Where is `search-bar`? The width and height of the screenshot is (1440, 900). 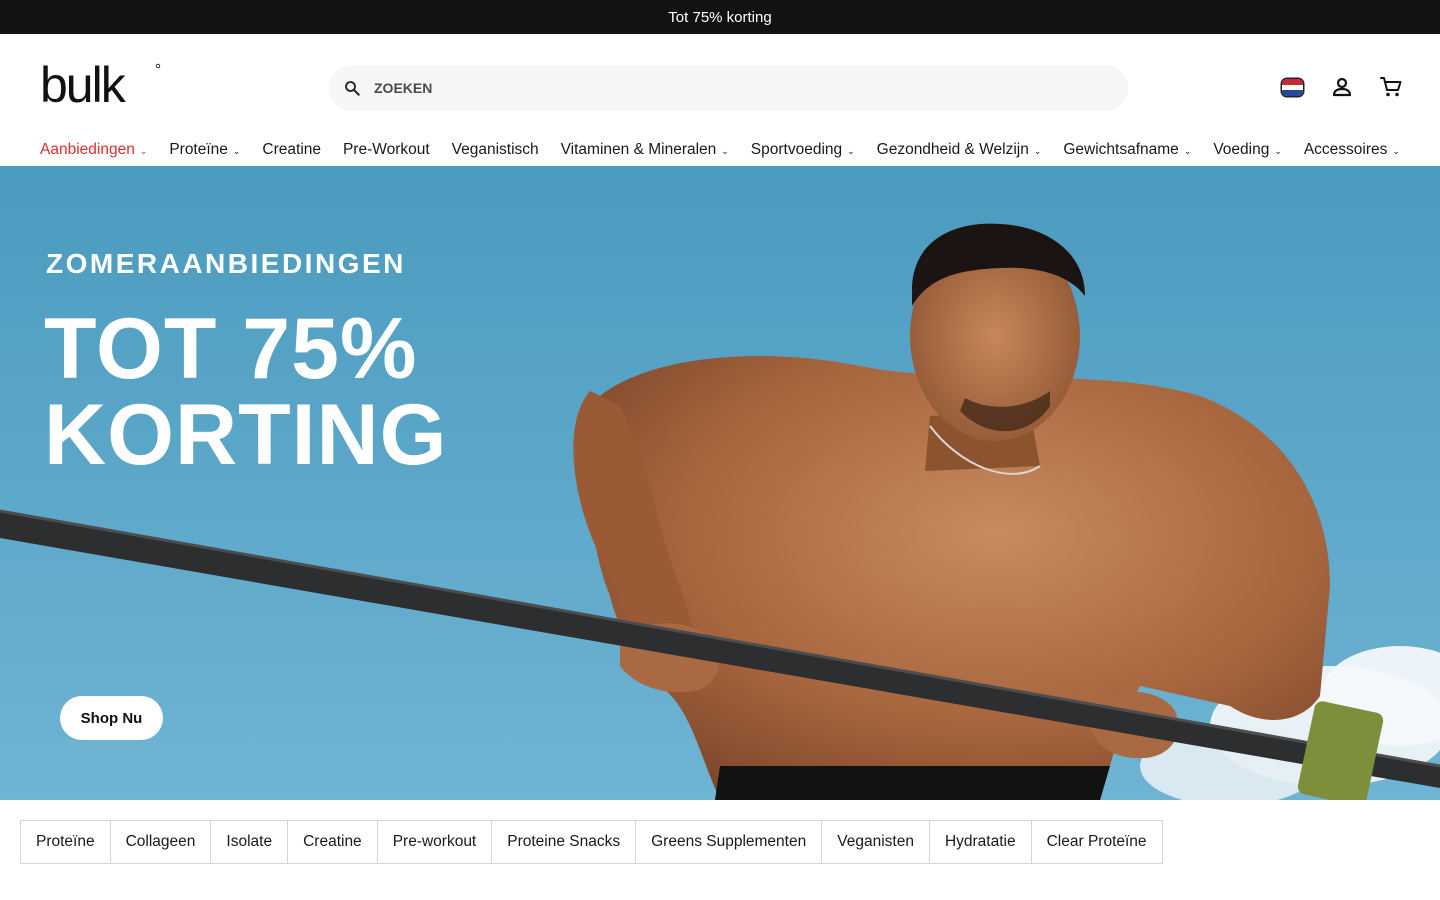 search-bar is located at coordinates (728, 88).